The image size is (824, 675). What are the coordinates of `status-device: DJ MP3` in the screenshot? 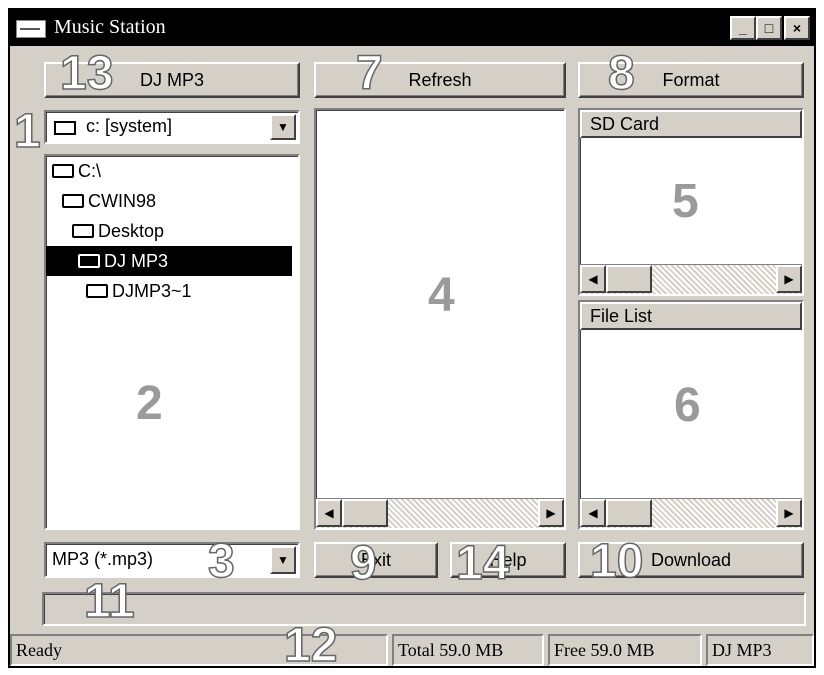 It's located at (760, 650).